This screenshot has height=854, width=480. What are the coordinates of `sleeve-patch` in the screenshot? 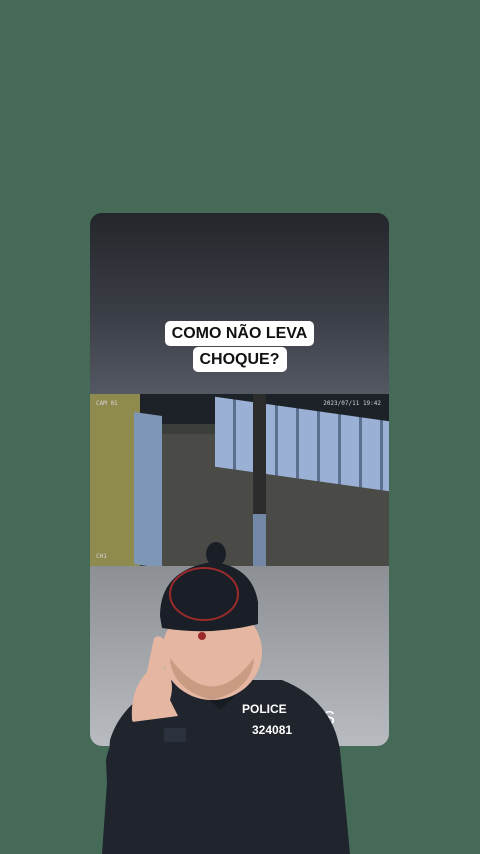 It's located at (175, 735).